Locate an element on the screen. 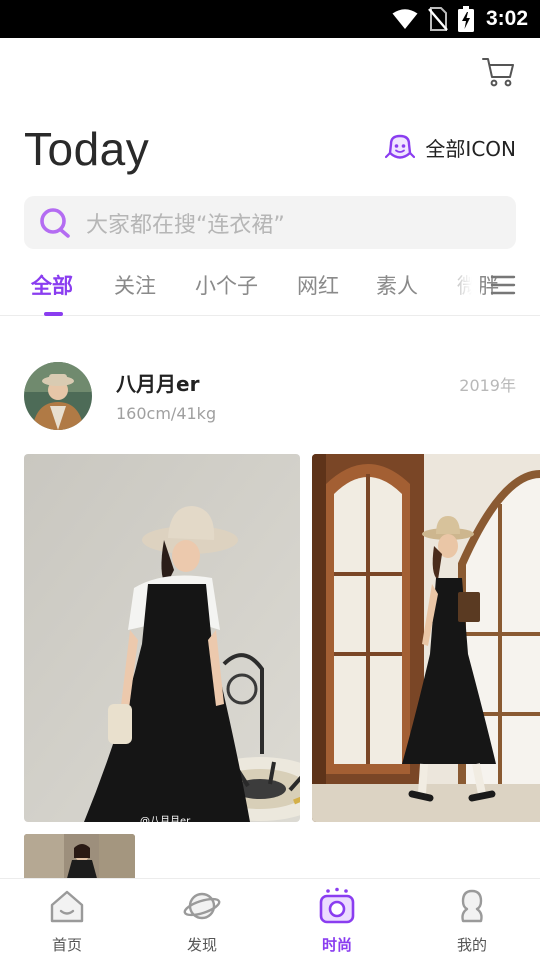  avatar is located at coordinates (58, 396).